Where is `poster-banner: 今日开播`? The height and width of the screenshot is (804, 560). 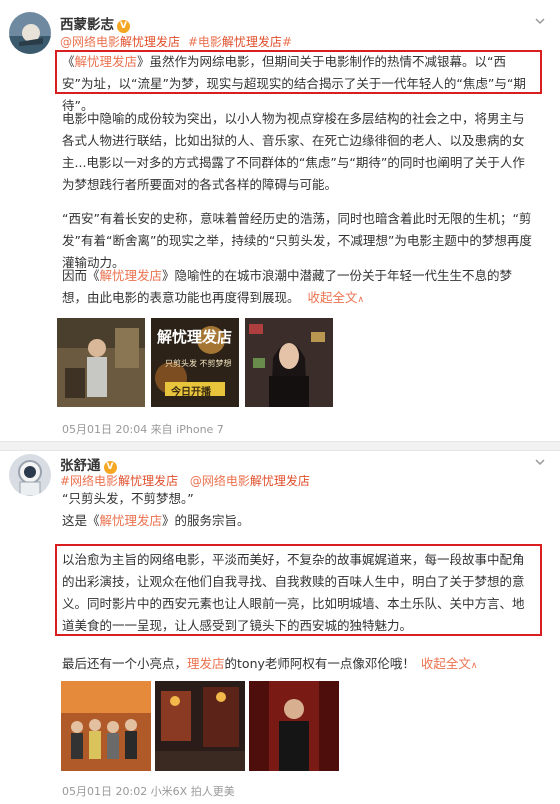
poster-banner: 今日开播 is located at coordinates (191, 392).